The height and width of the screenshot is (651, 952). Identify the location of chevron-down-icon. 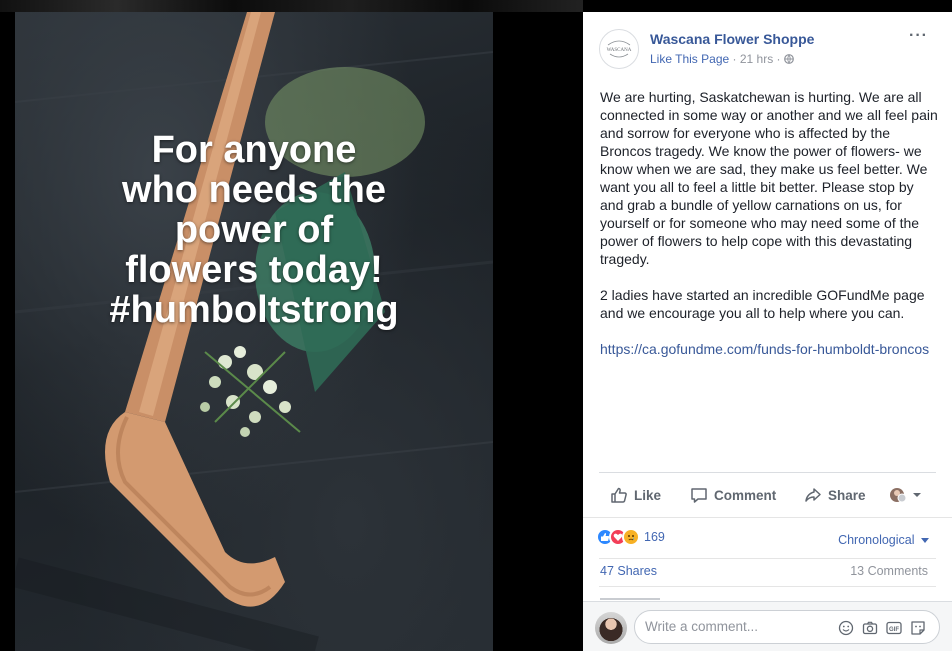
(925, 540).